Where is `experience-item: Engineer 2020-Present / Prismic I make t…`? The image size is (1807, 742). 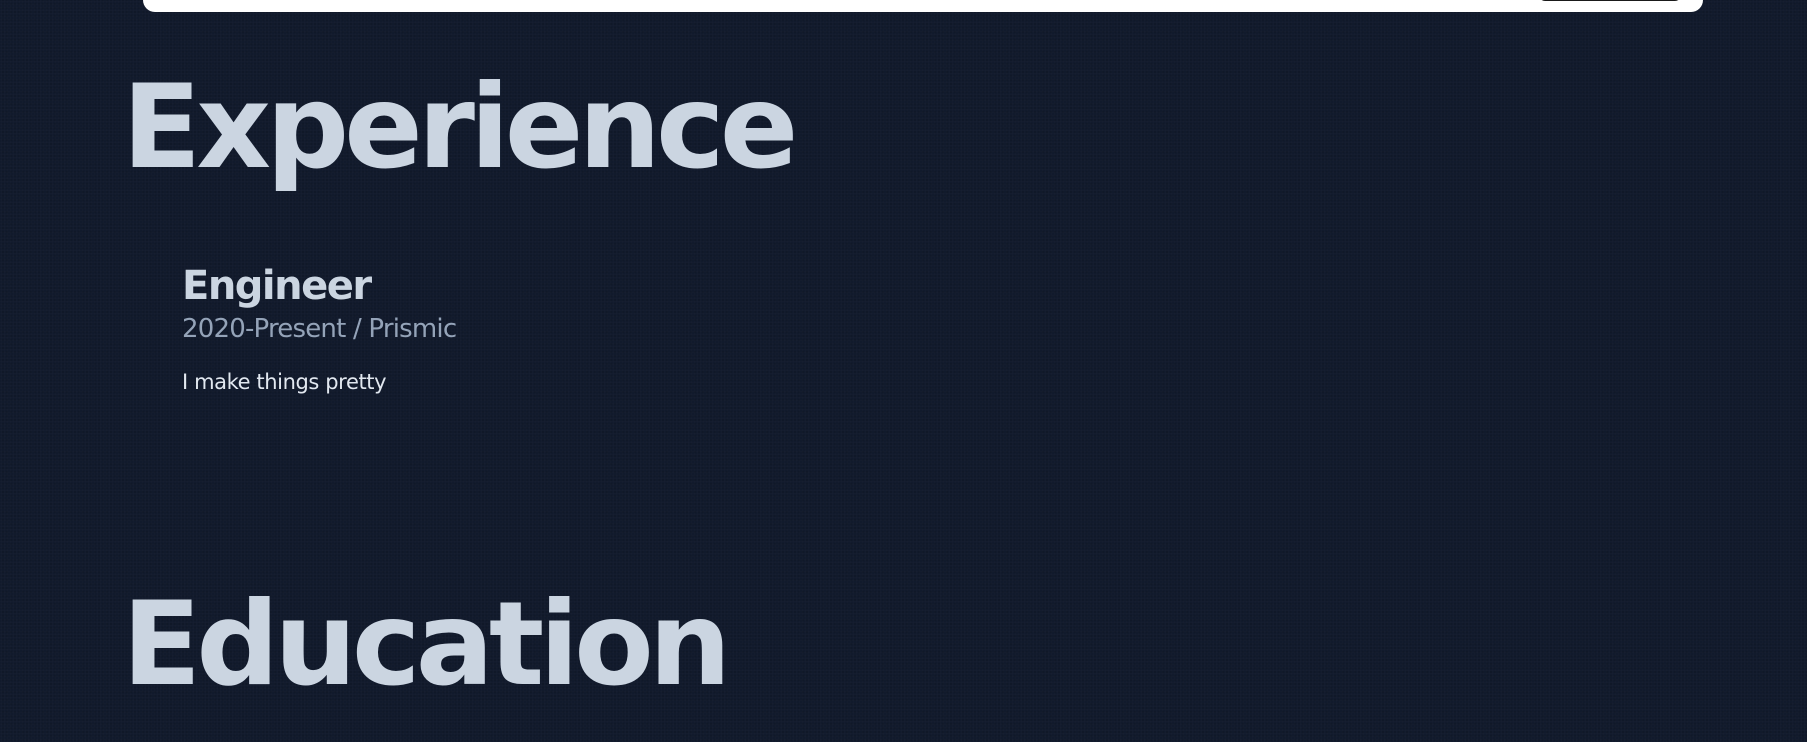 experience-item: Engineer 2020-Present / Prismic I make t… is located at coordinates (632, 328).